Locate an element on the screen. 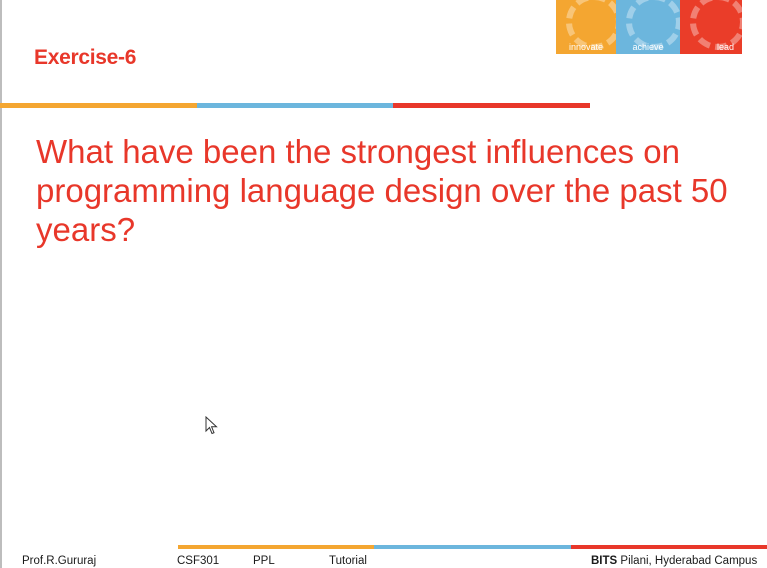 This screenshot has width=767, height=568. brand-cell-lead: lead is located at coordinates (711, 27).